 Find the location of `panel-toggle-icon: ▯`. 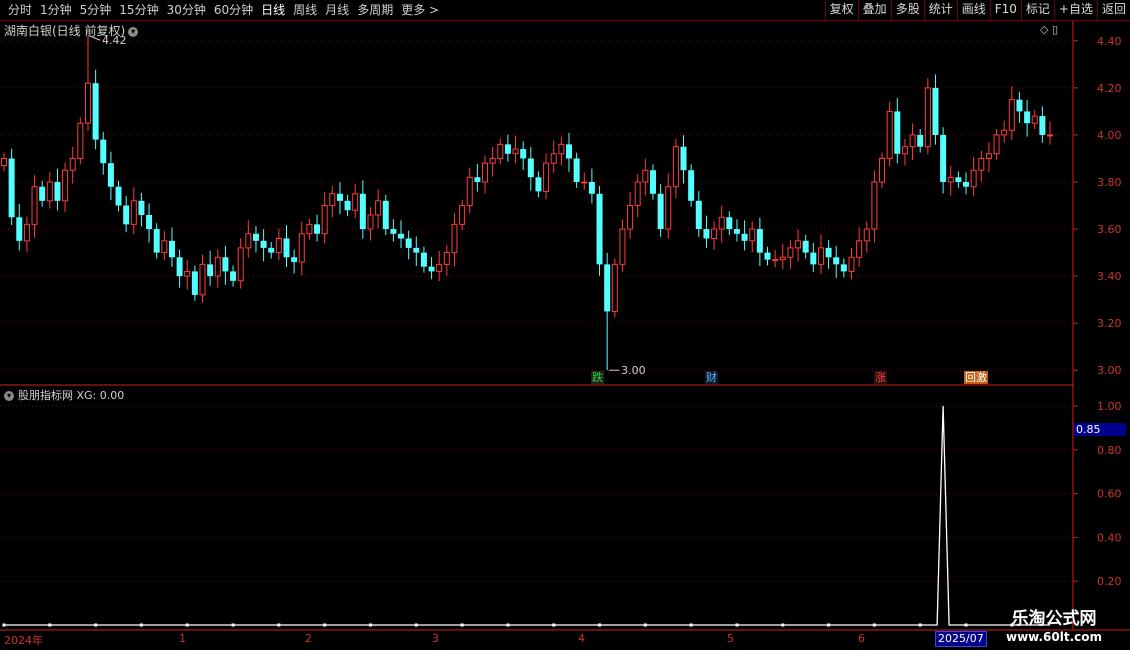

panel-toggle-icon: ▯ is located at coordinates (1055, 29).